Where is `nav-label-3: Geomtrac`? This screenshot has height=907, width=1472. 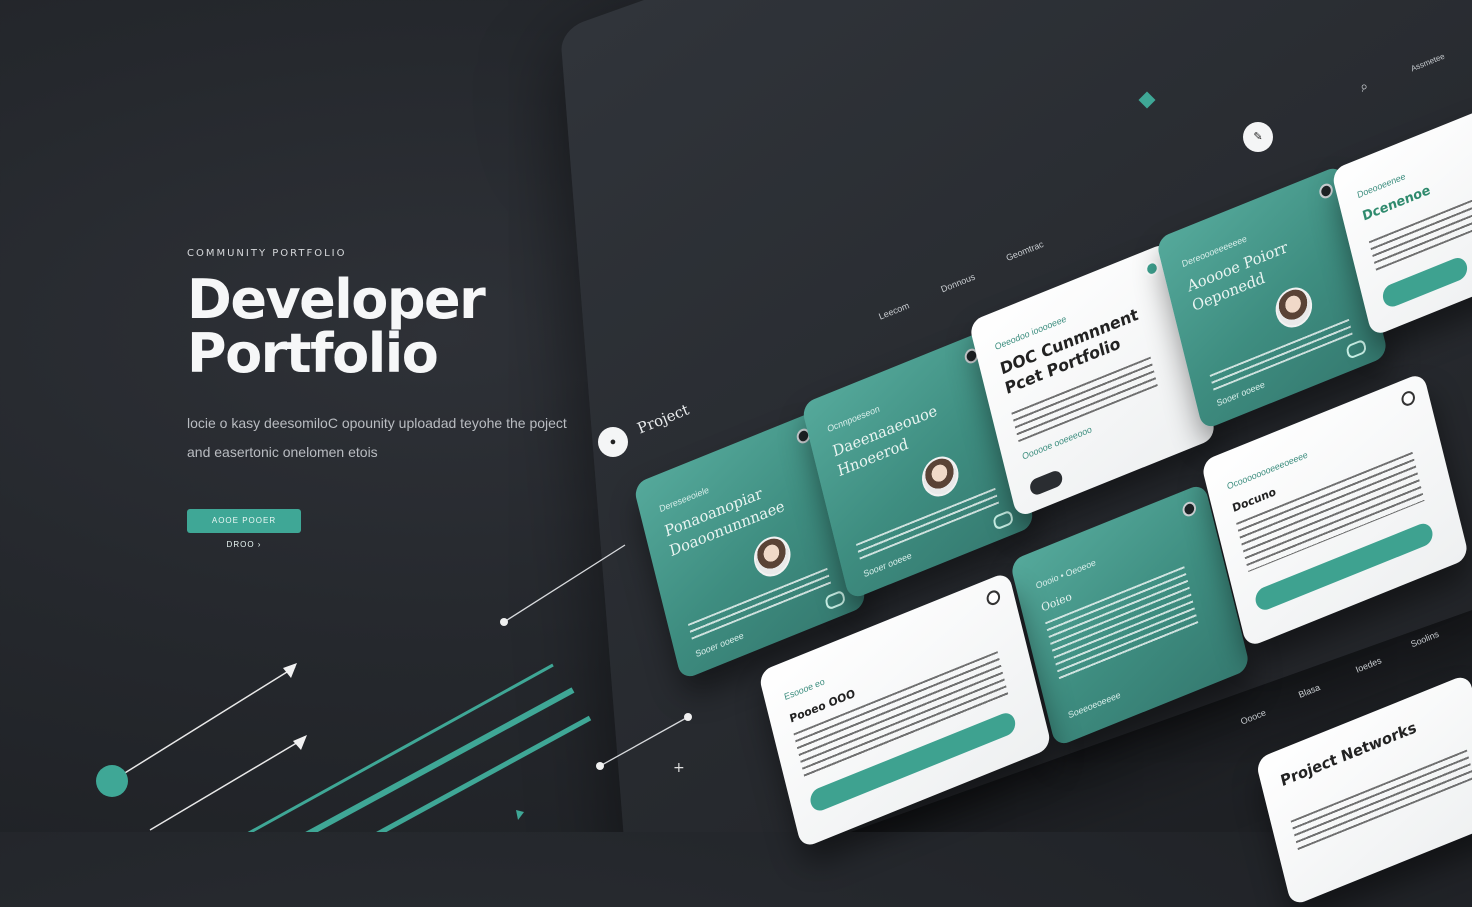 nav-label-3: Geomtrac is located at coordinates (1025, 251).